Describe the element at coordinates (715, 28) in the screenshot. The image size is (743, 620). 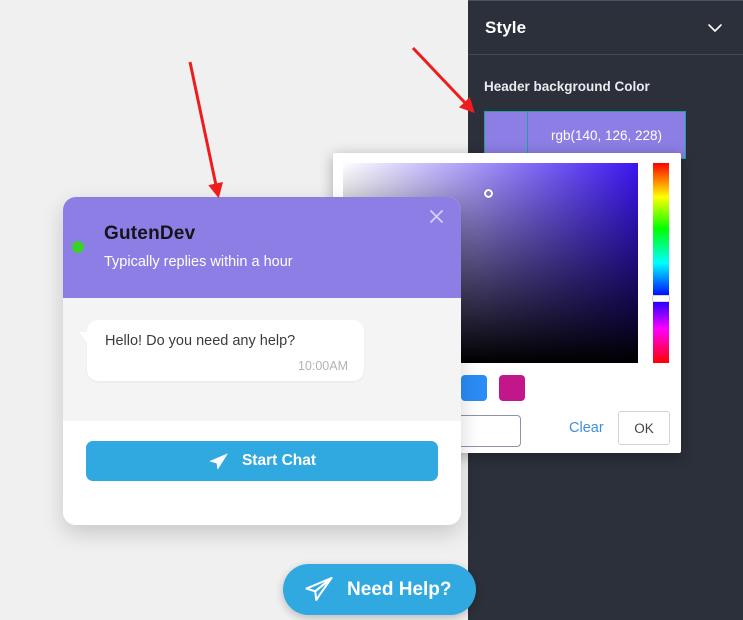
I see `chevron-down-icon` at that location.